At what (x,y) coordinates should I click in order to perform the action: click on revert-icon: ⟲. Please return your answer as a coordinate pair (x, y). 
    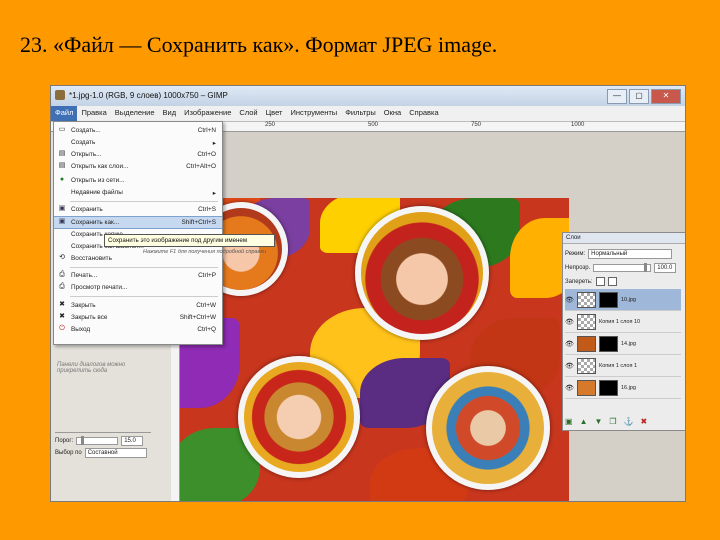
    Looking at the image, I should click on (62, 257).